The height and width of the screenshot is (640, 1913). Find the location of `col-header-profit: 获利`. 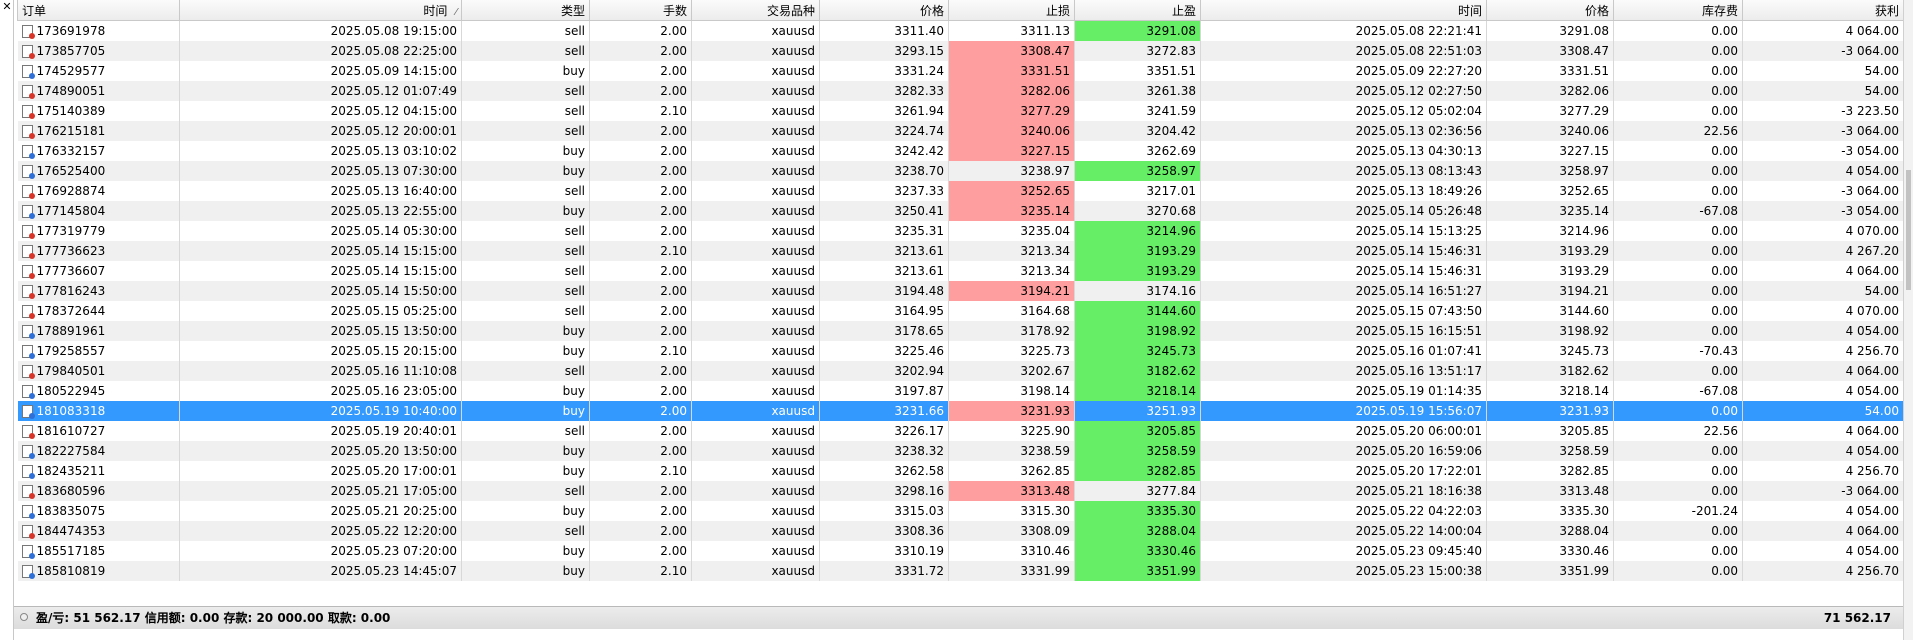

col-header-profit: 获利 is located at coordinates (1823, 10).